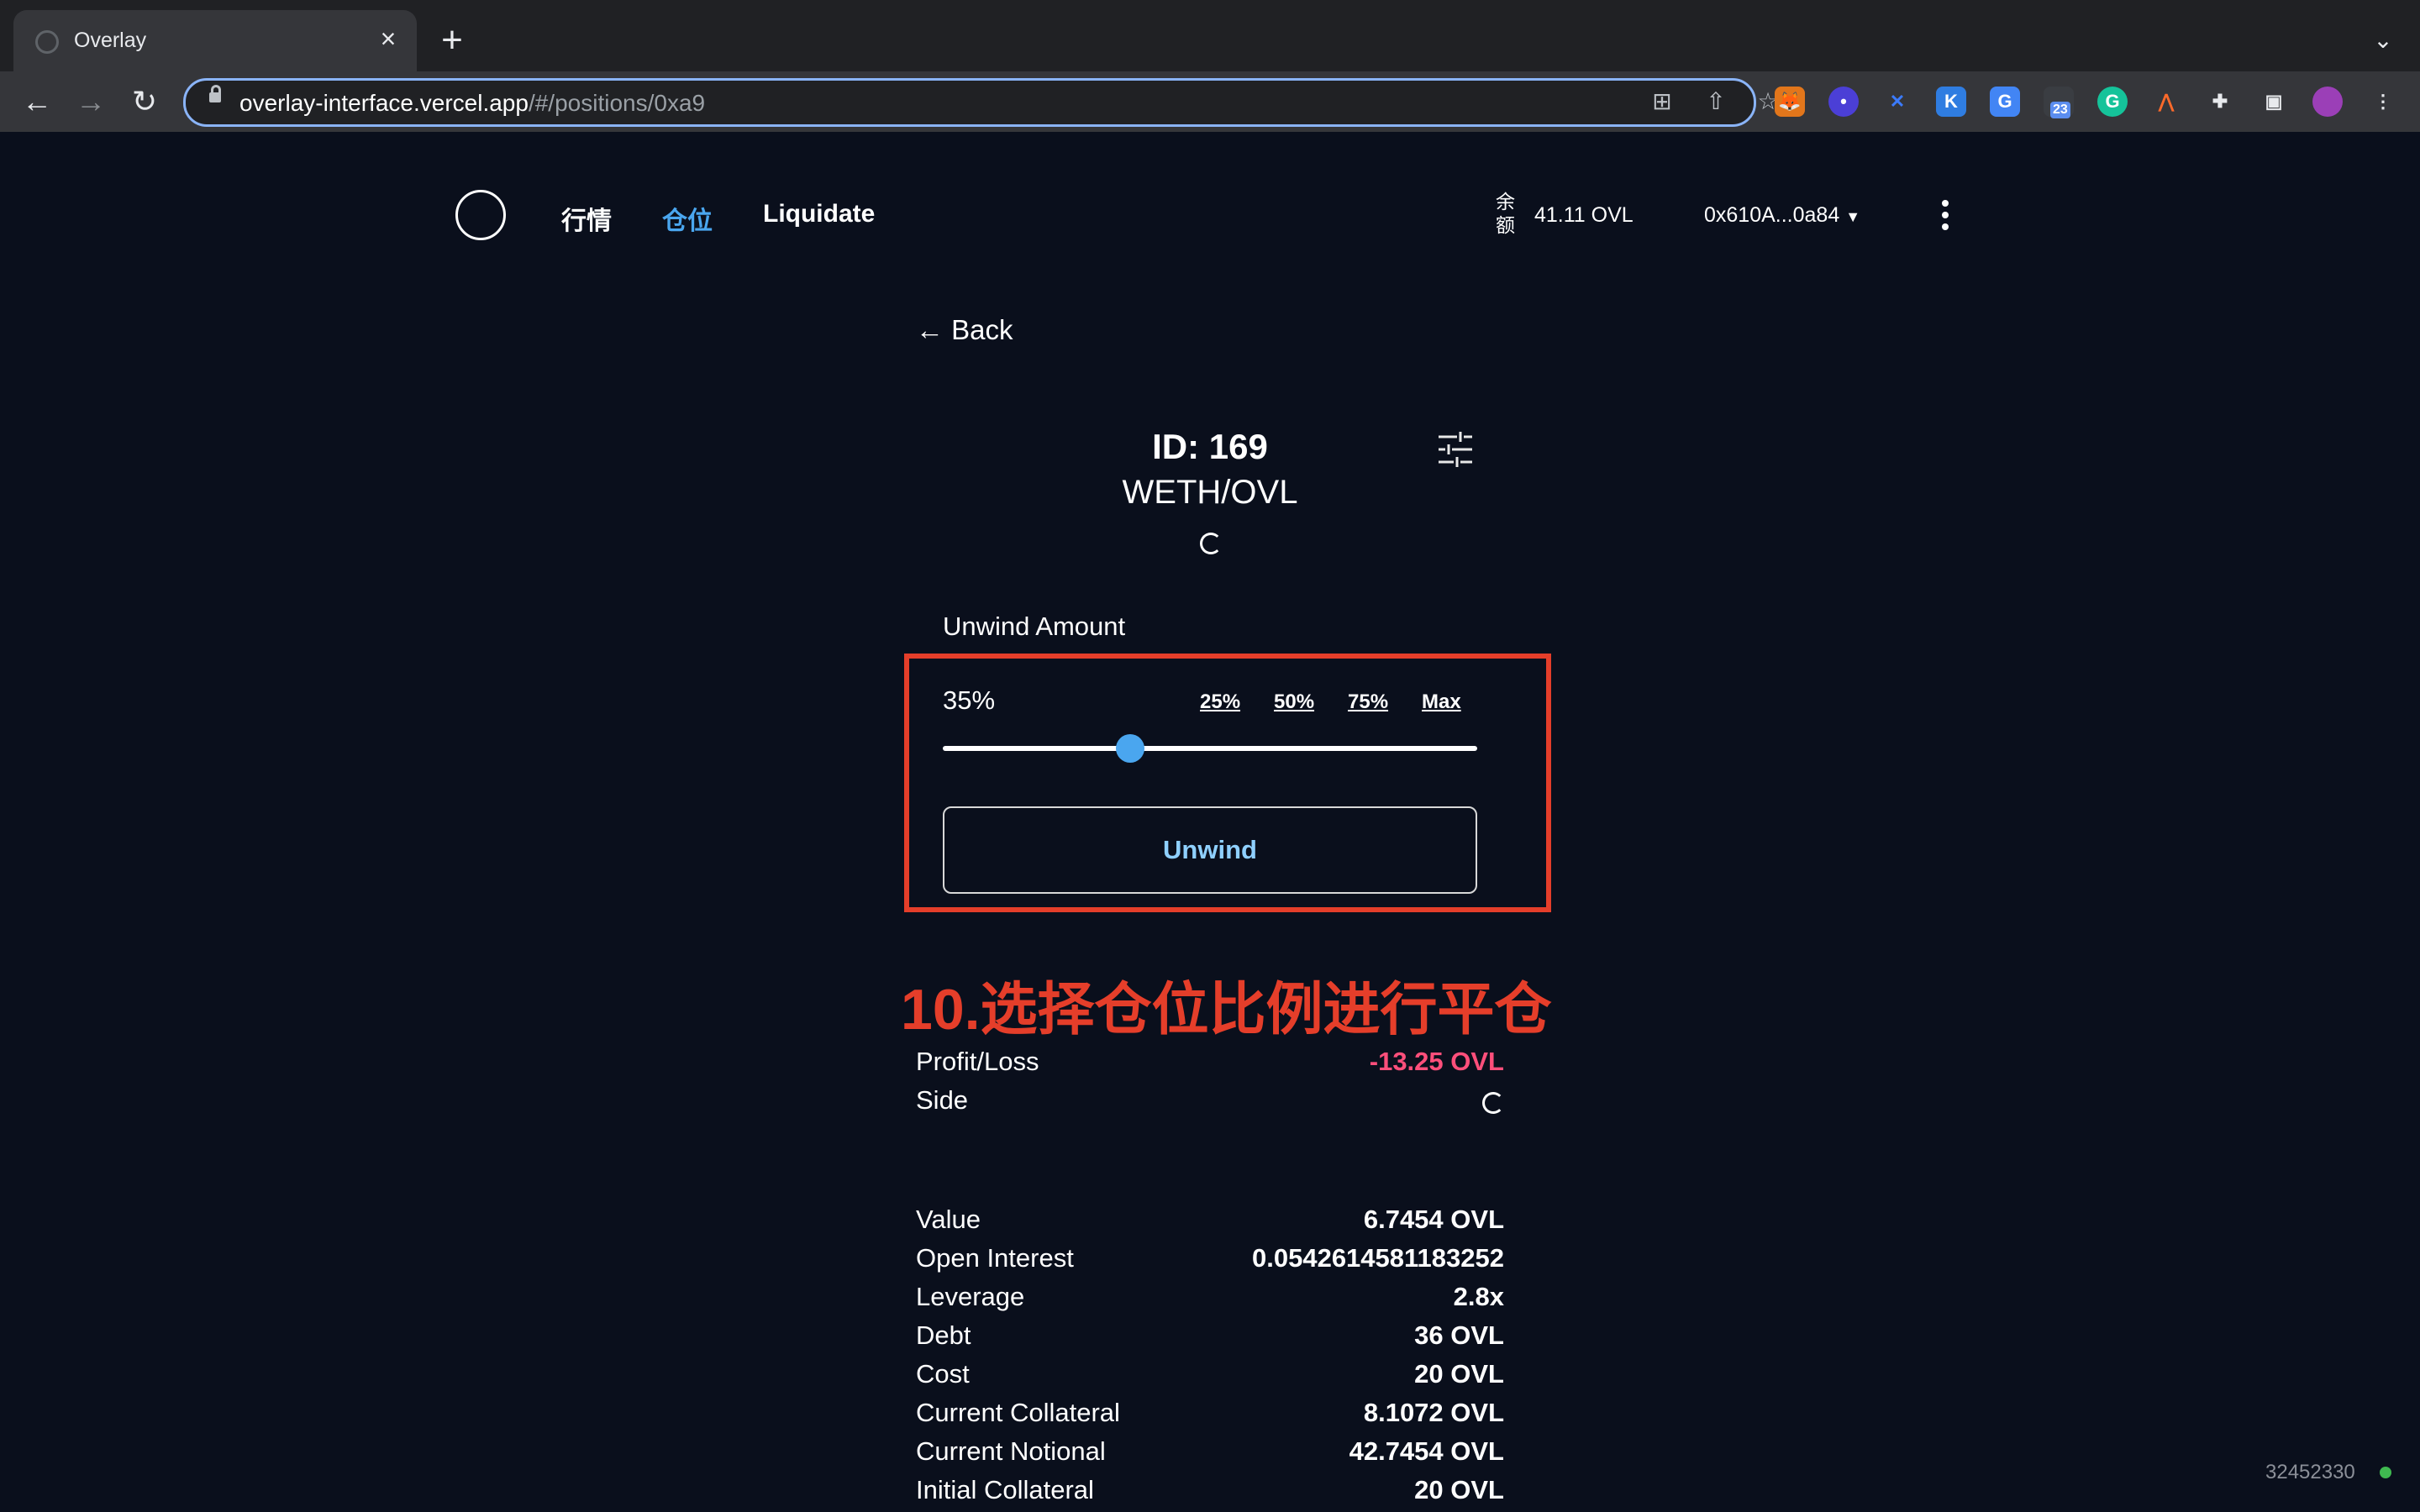 The height and width of the screenshot is (1512, 2420). Describe the element at coordinates (2220, 102) in the screenshot. I see `extensions-puzzle-icon: ✚` at that location.